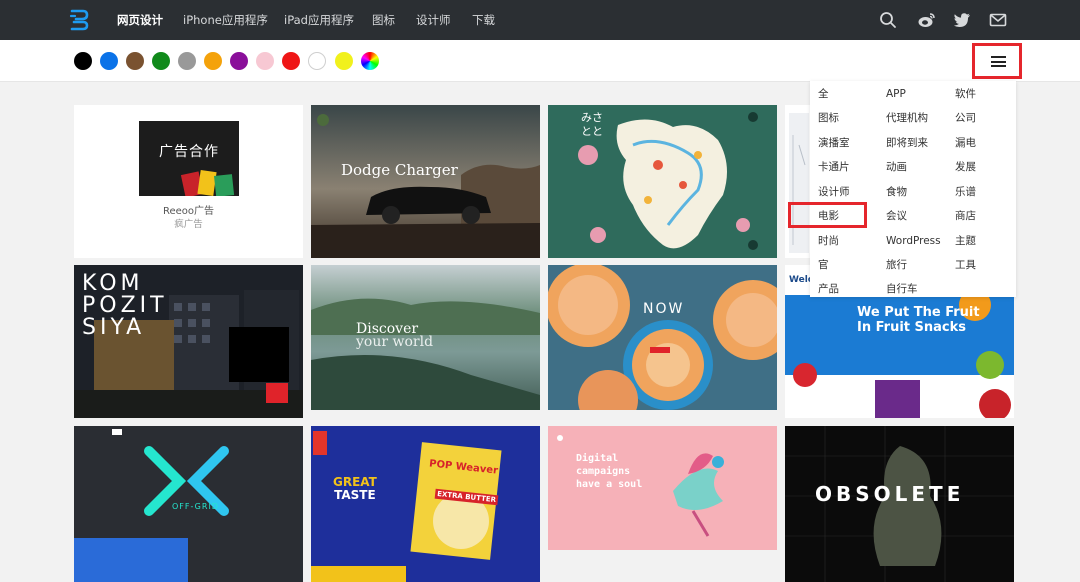 This screenshot has height=582, width=1080. Describe the element at coordinates (383, 20) in the screenshot. I see `nav-item-icons: 图标` at that location.